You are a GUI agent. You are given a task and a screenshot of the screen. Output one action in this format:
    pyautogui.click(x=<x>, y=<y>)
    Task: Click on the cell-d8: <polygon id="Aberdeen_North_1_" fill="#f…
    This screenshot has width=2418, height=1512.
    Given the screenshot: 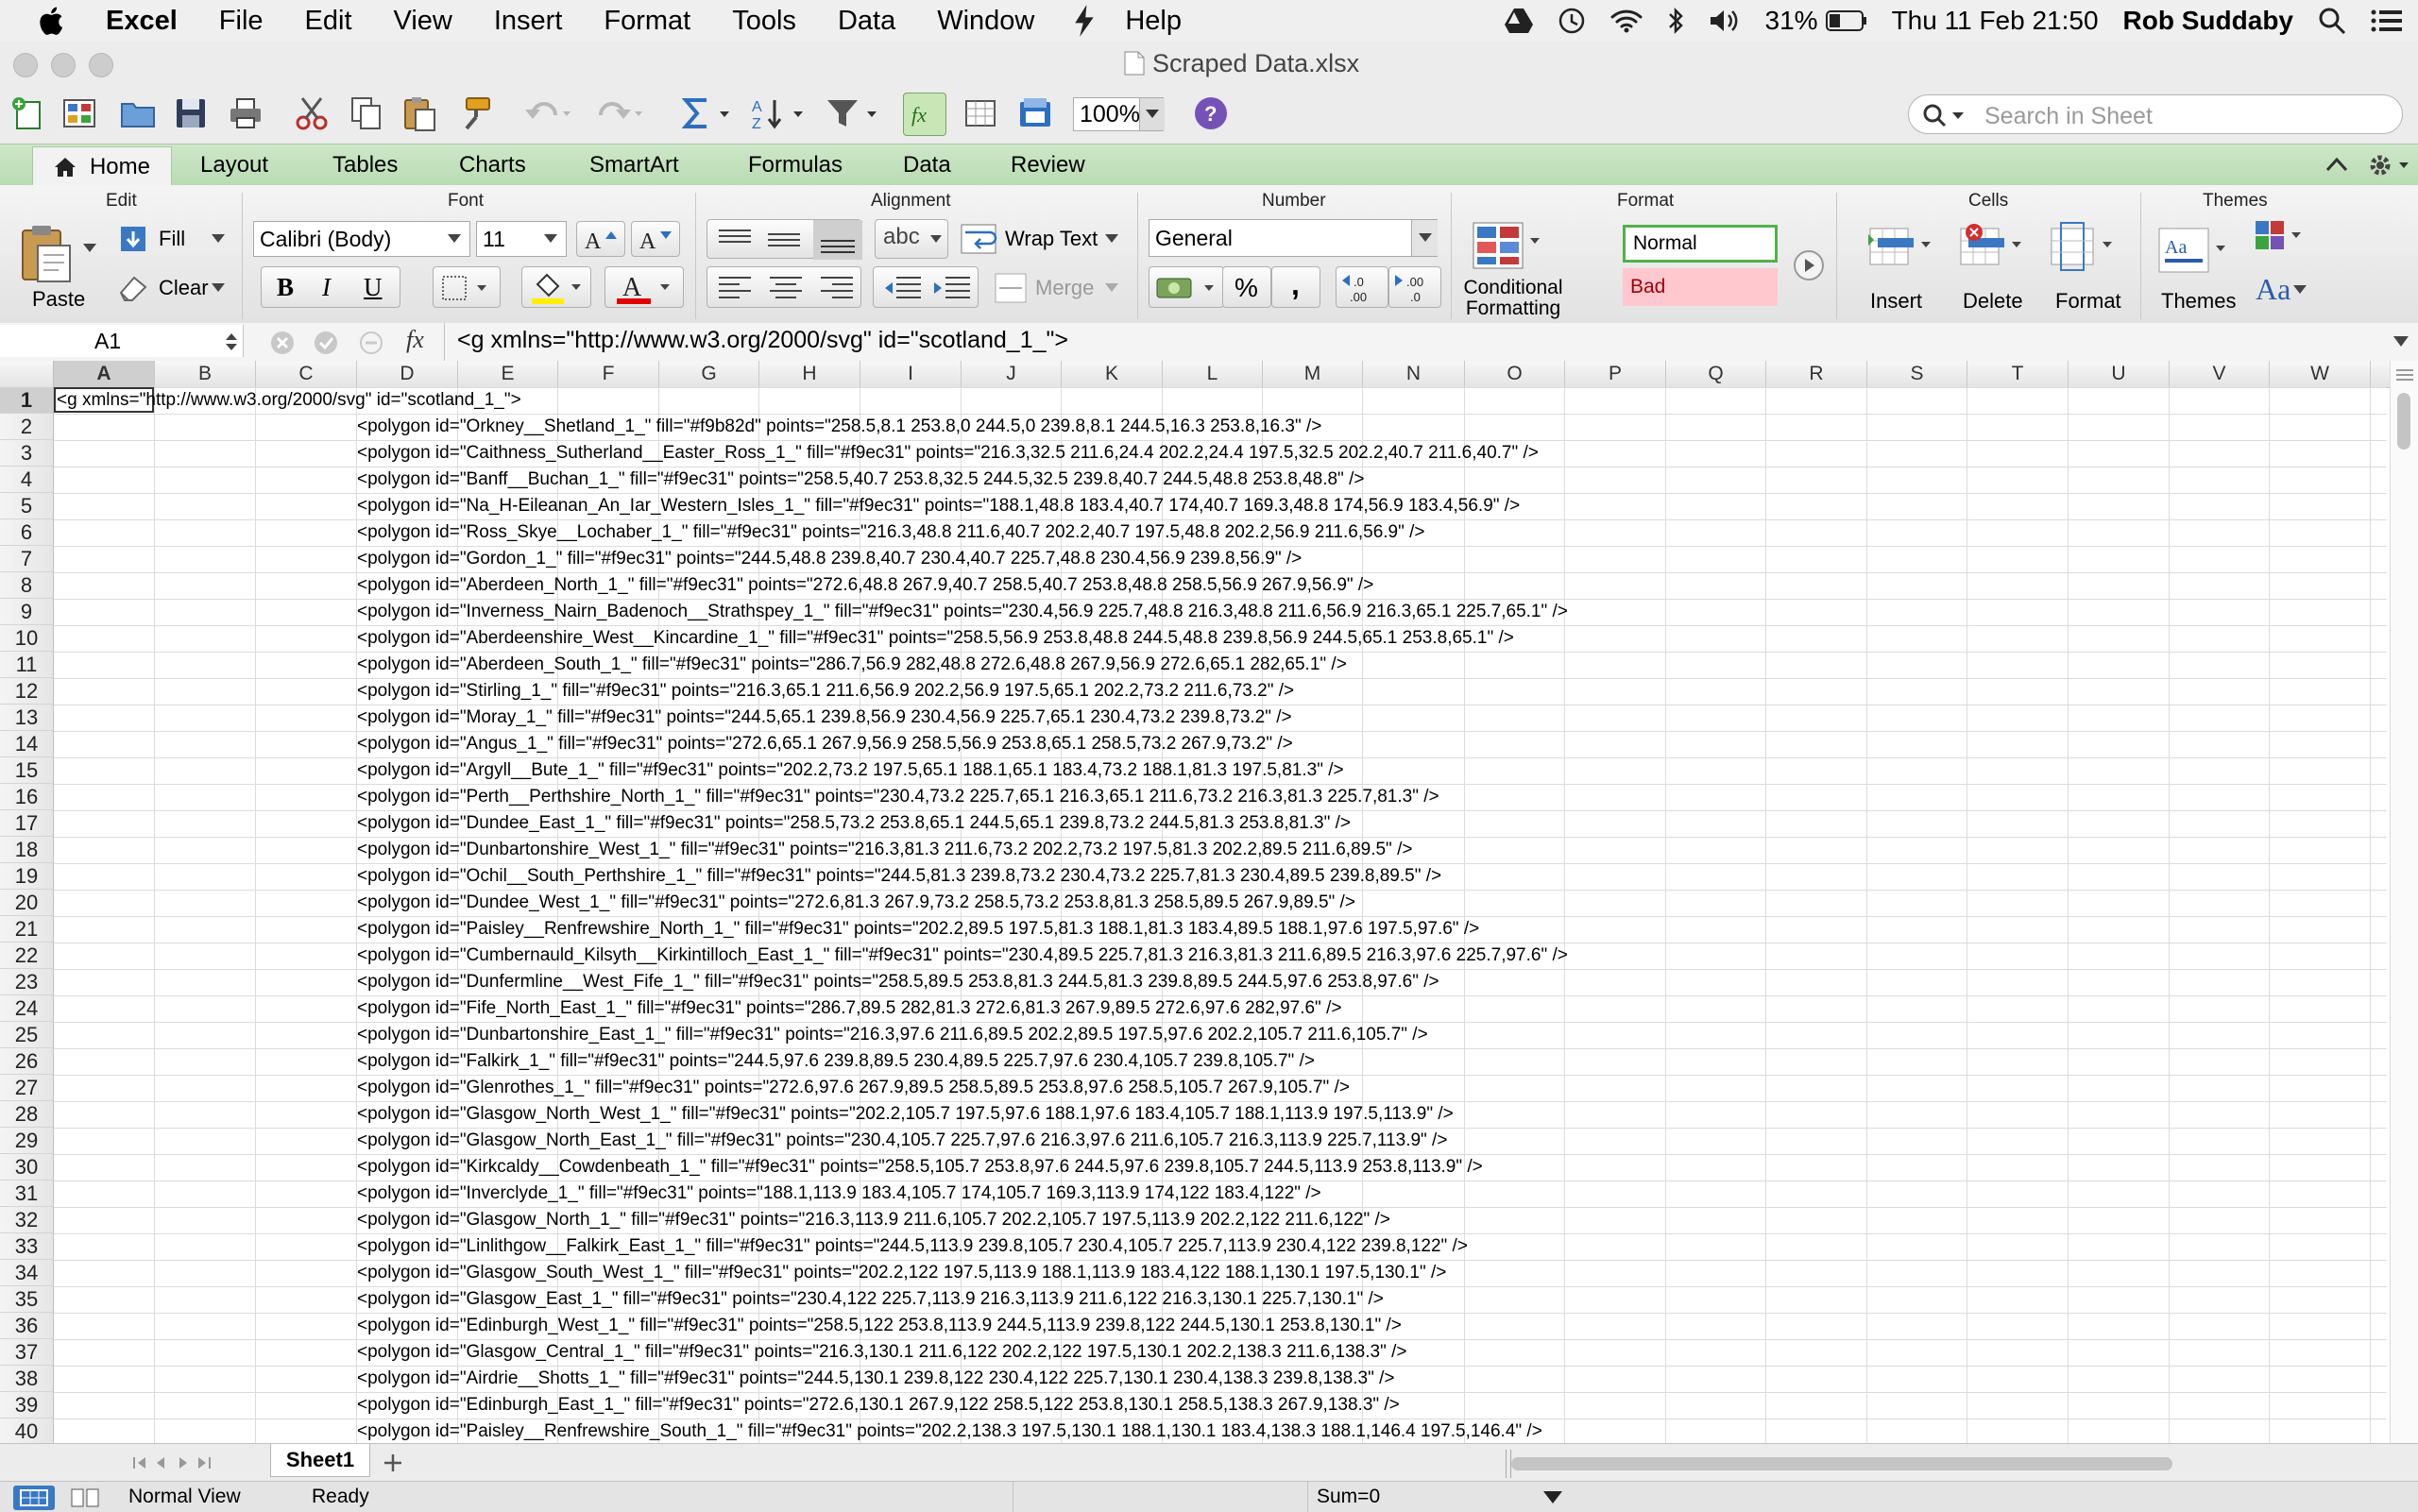 What is the action you would take?
    pyautogui.click(x=865, y=585)
    